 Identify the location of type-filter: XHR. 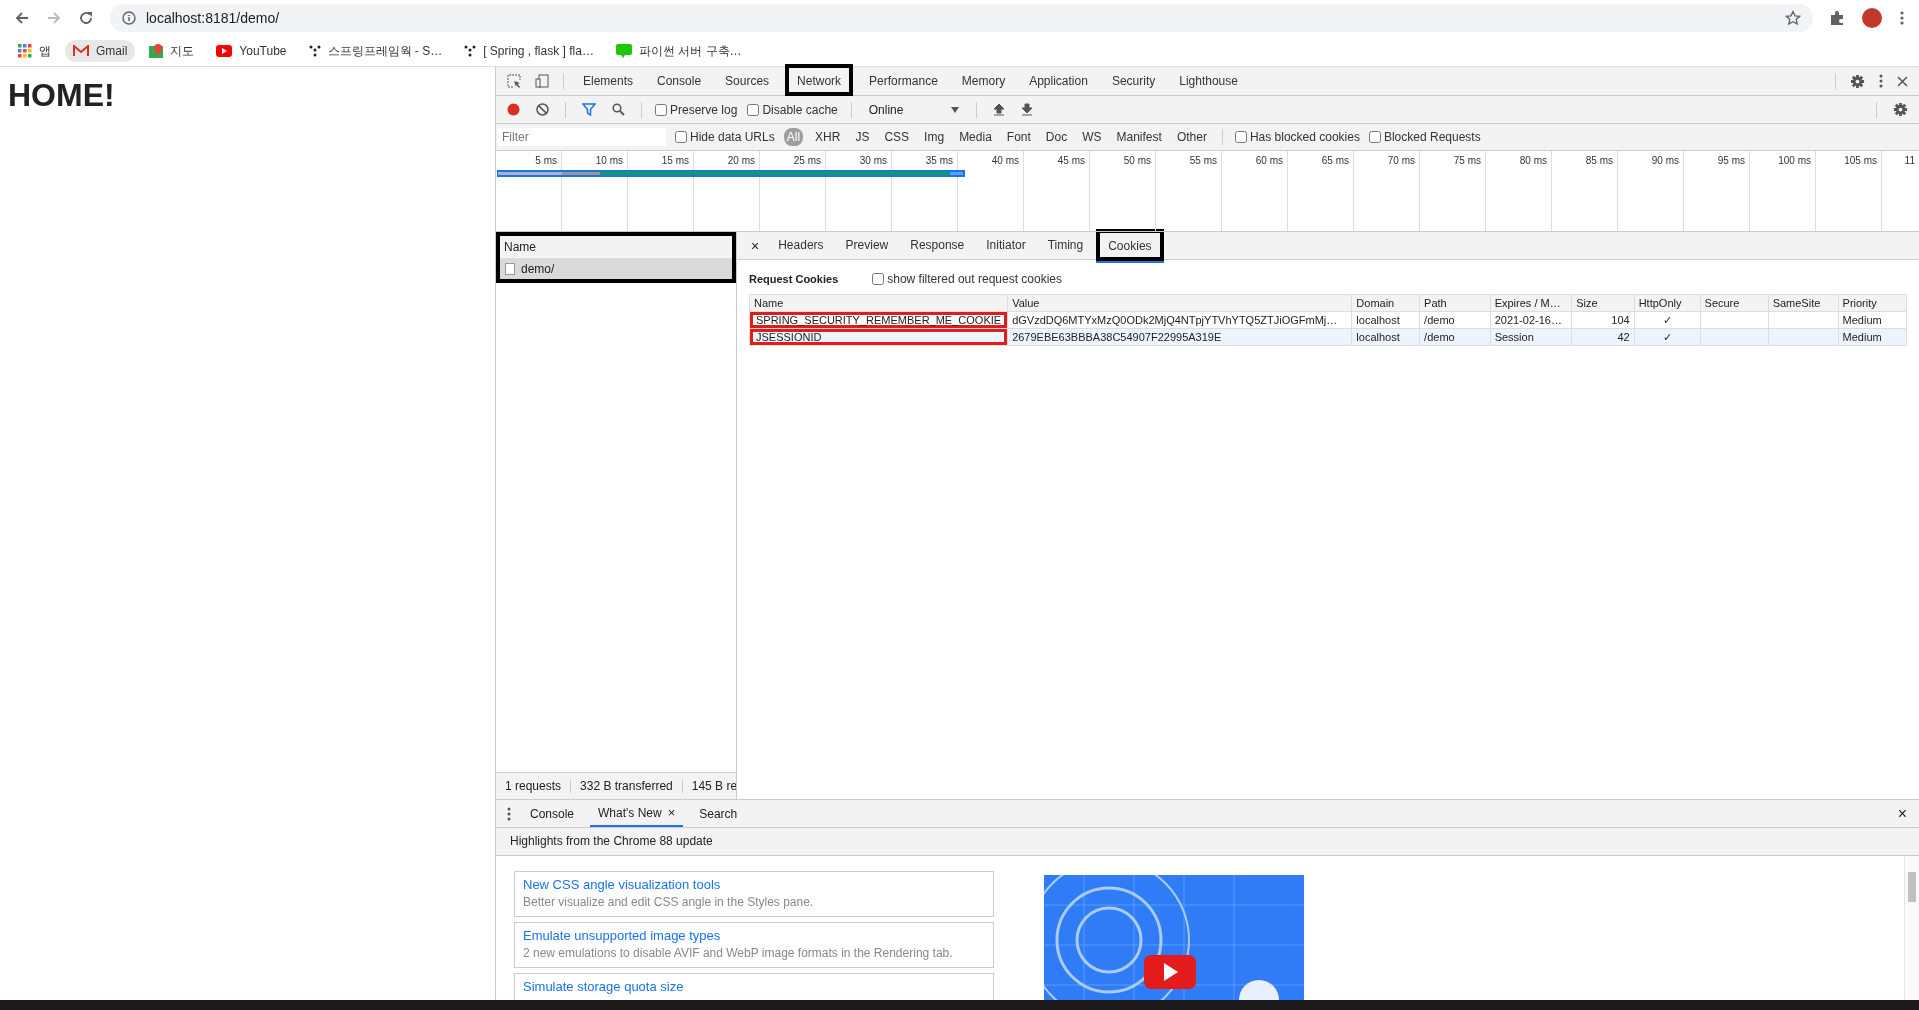
(828, 137).